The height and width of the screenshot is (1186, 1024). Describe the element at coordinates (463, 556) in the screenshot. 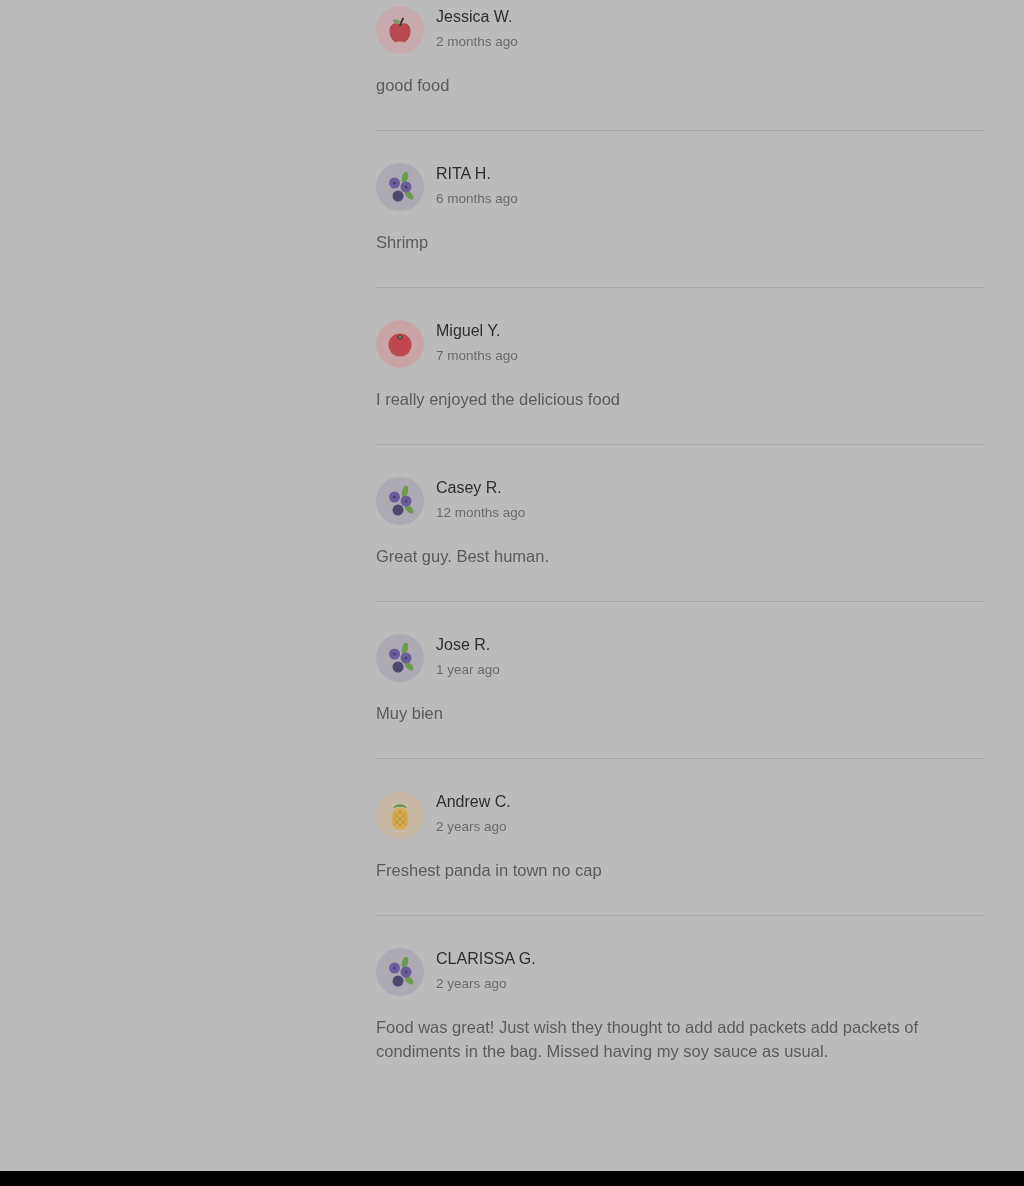

I see `review-text: Great guy. Best human.` at that location.